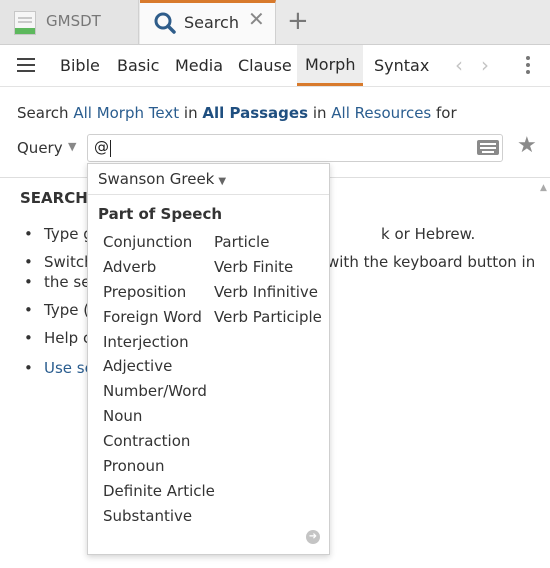 The width and height of the screenshot is (550, 568). I want to click on text-cursor, so click(110, 148).